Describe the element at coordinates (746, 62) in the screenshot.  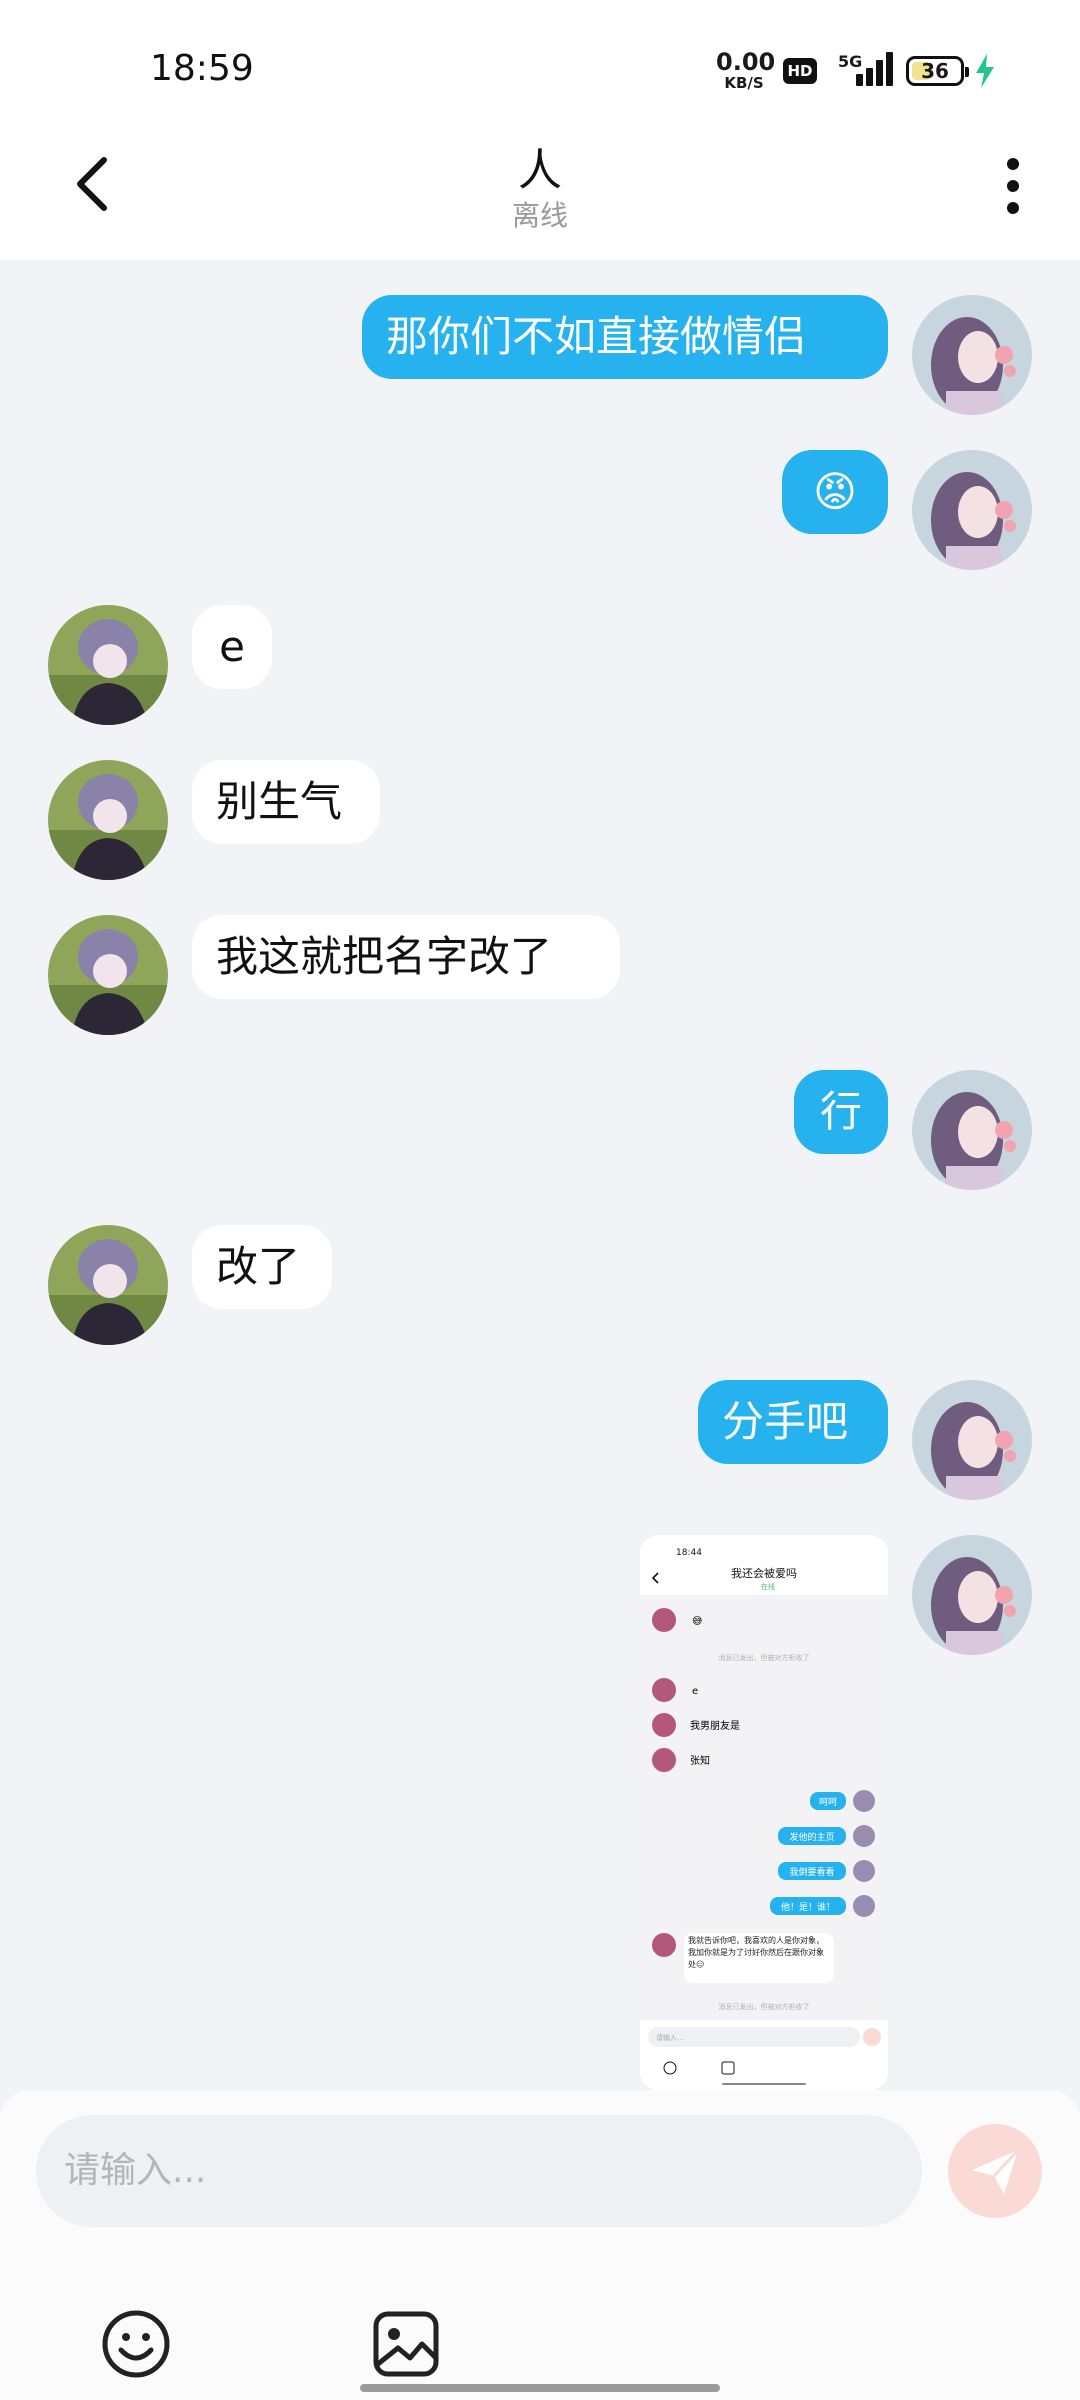
I see `network-speed-value: 0.00` at that location.